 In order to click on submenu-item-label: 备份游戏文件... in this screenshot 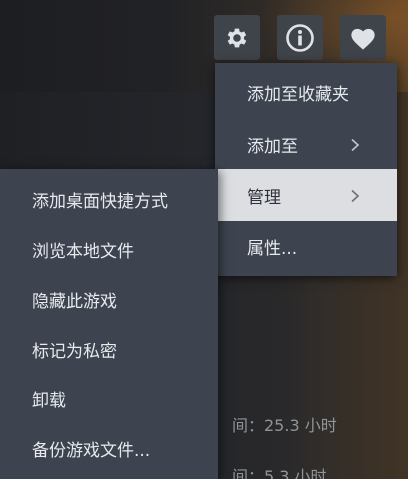, I will do `click(91, 450)`.